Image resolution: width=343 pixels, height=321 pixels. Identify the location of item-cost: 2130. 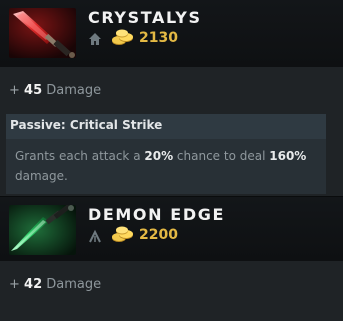
(158, 38).